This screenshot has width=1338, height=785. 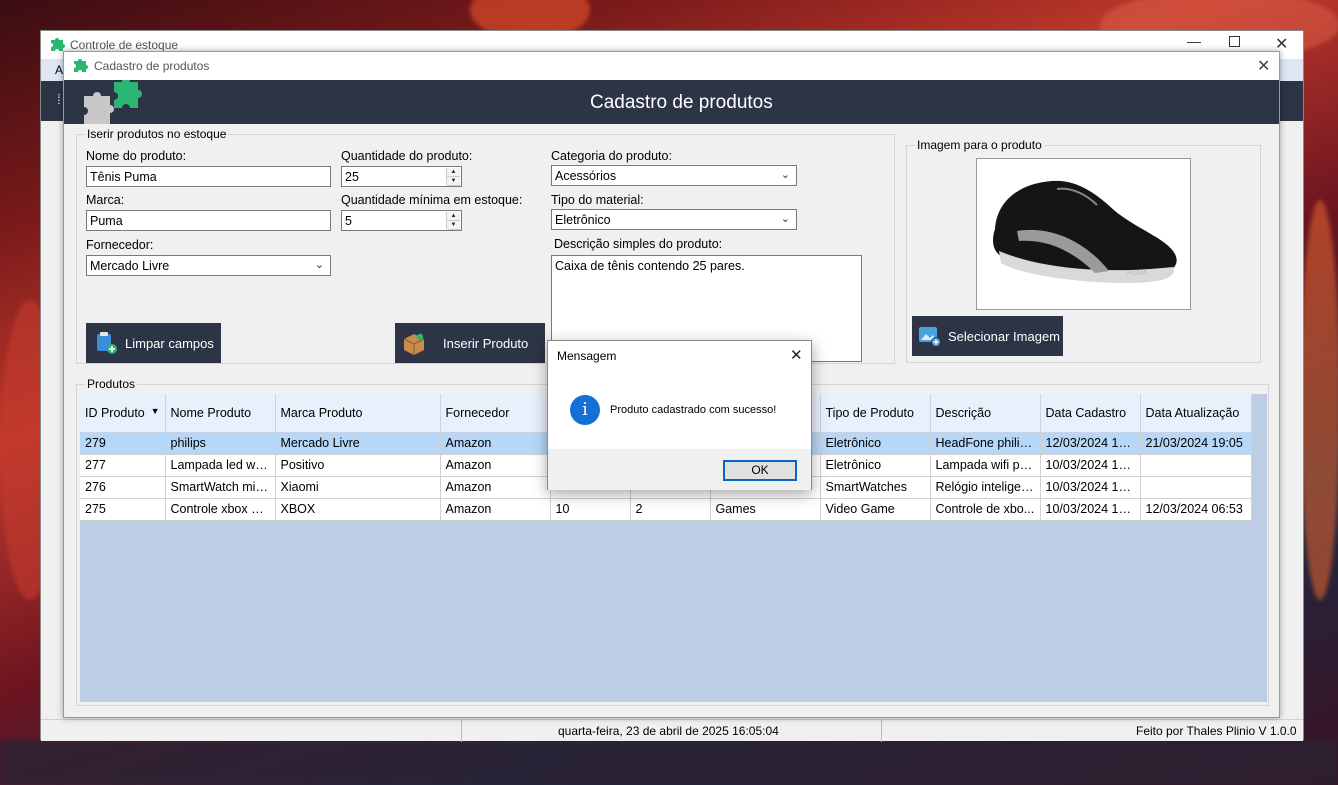 I want to click on message-text: Produto cadastrado com sucesso!, so click(x=693, y=410).